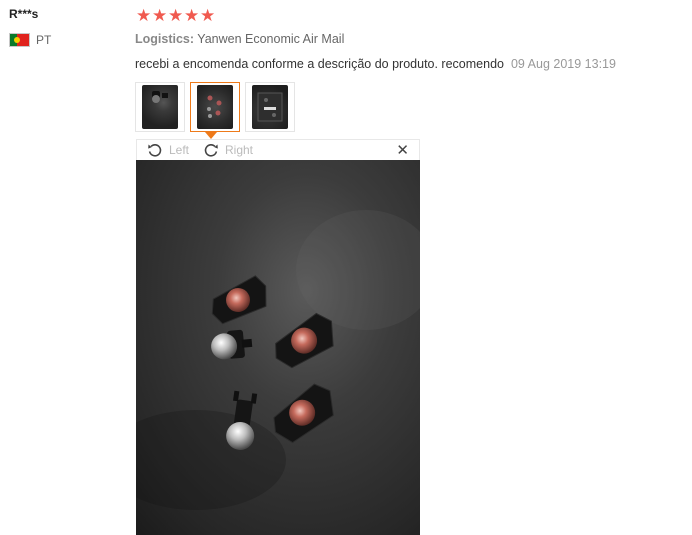 The width and height of the screenshot is (692, 535). What do you see at coordinates (211, 135) in the screenshot?
I see `active-thumbnail-caret` at bounding box center [211, 135].